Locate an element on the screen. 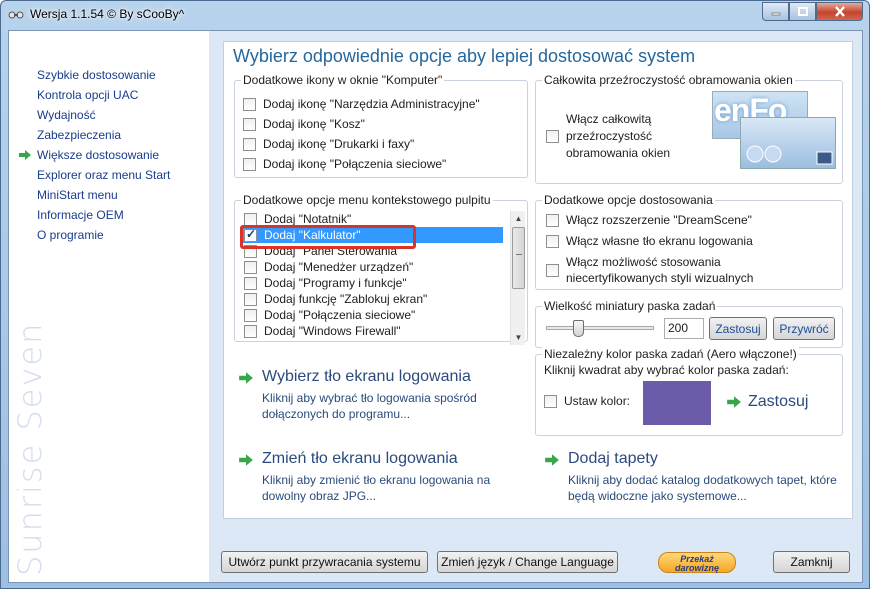 The width and height of the screenshot is (870, 589). scrollbar: ▲ ▼ is located at coordinates (517, 278).